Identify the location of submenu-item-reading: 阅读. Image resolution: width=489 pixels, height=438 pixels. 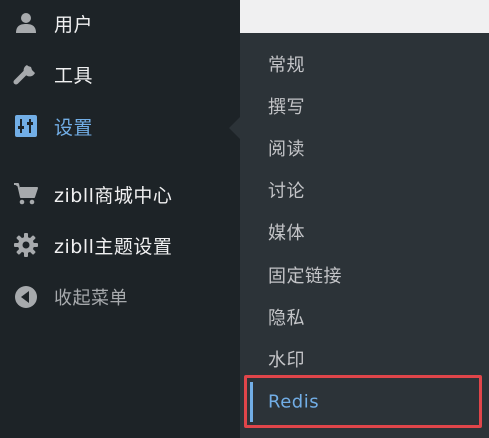
(364, 148).